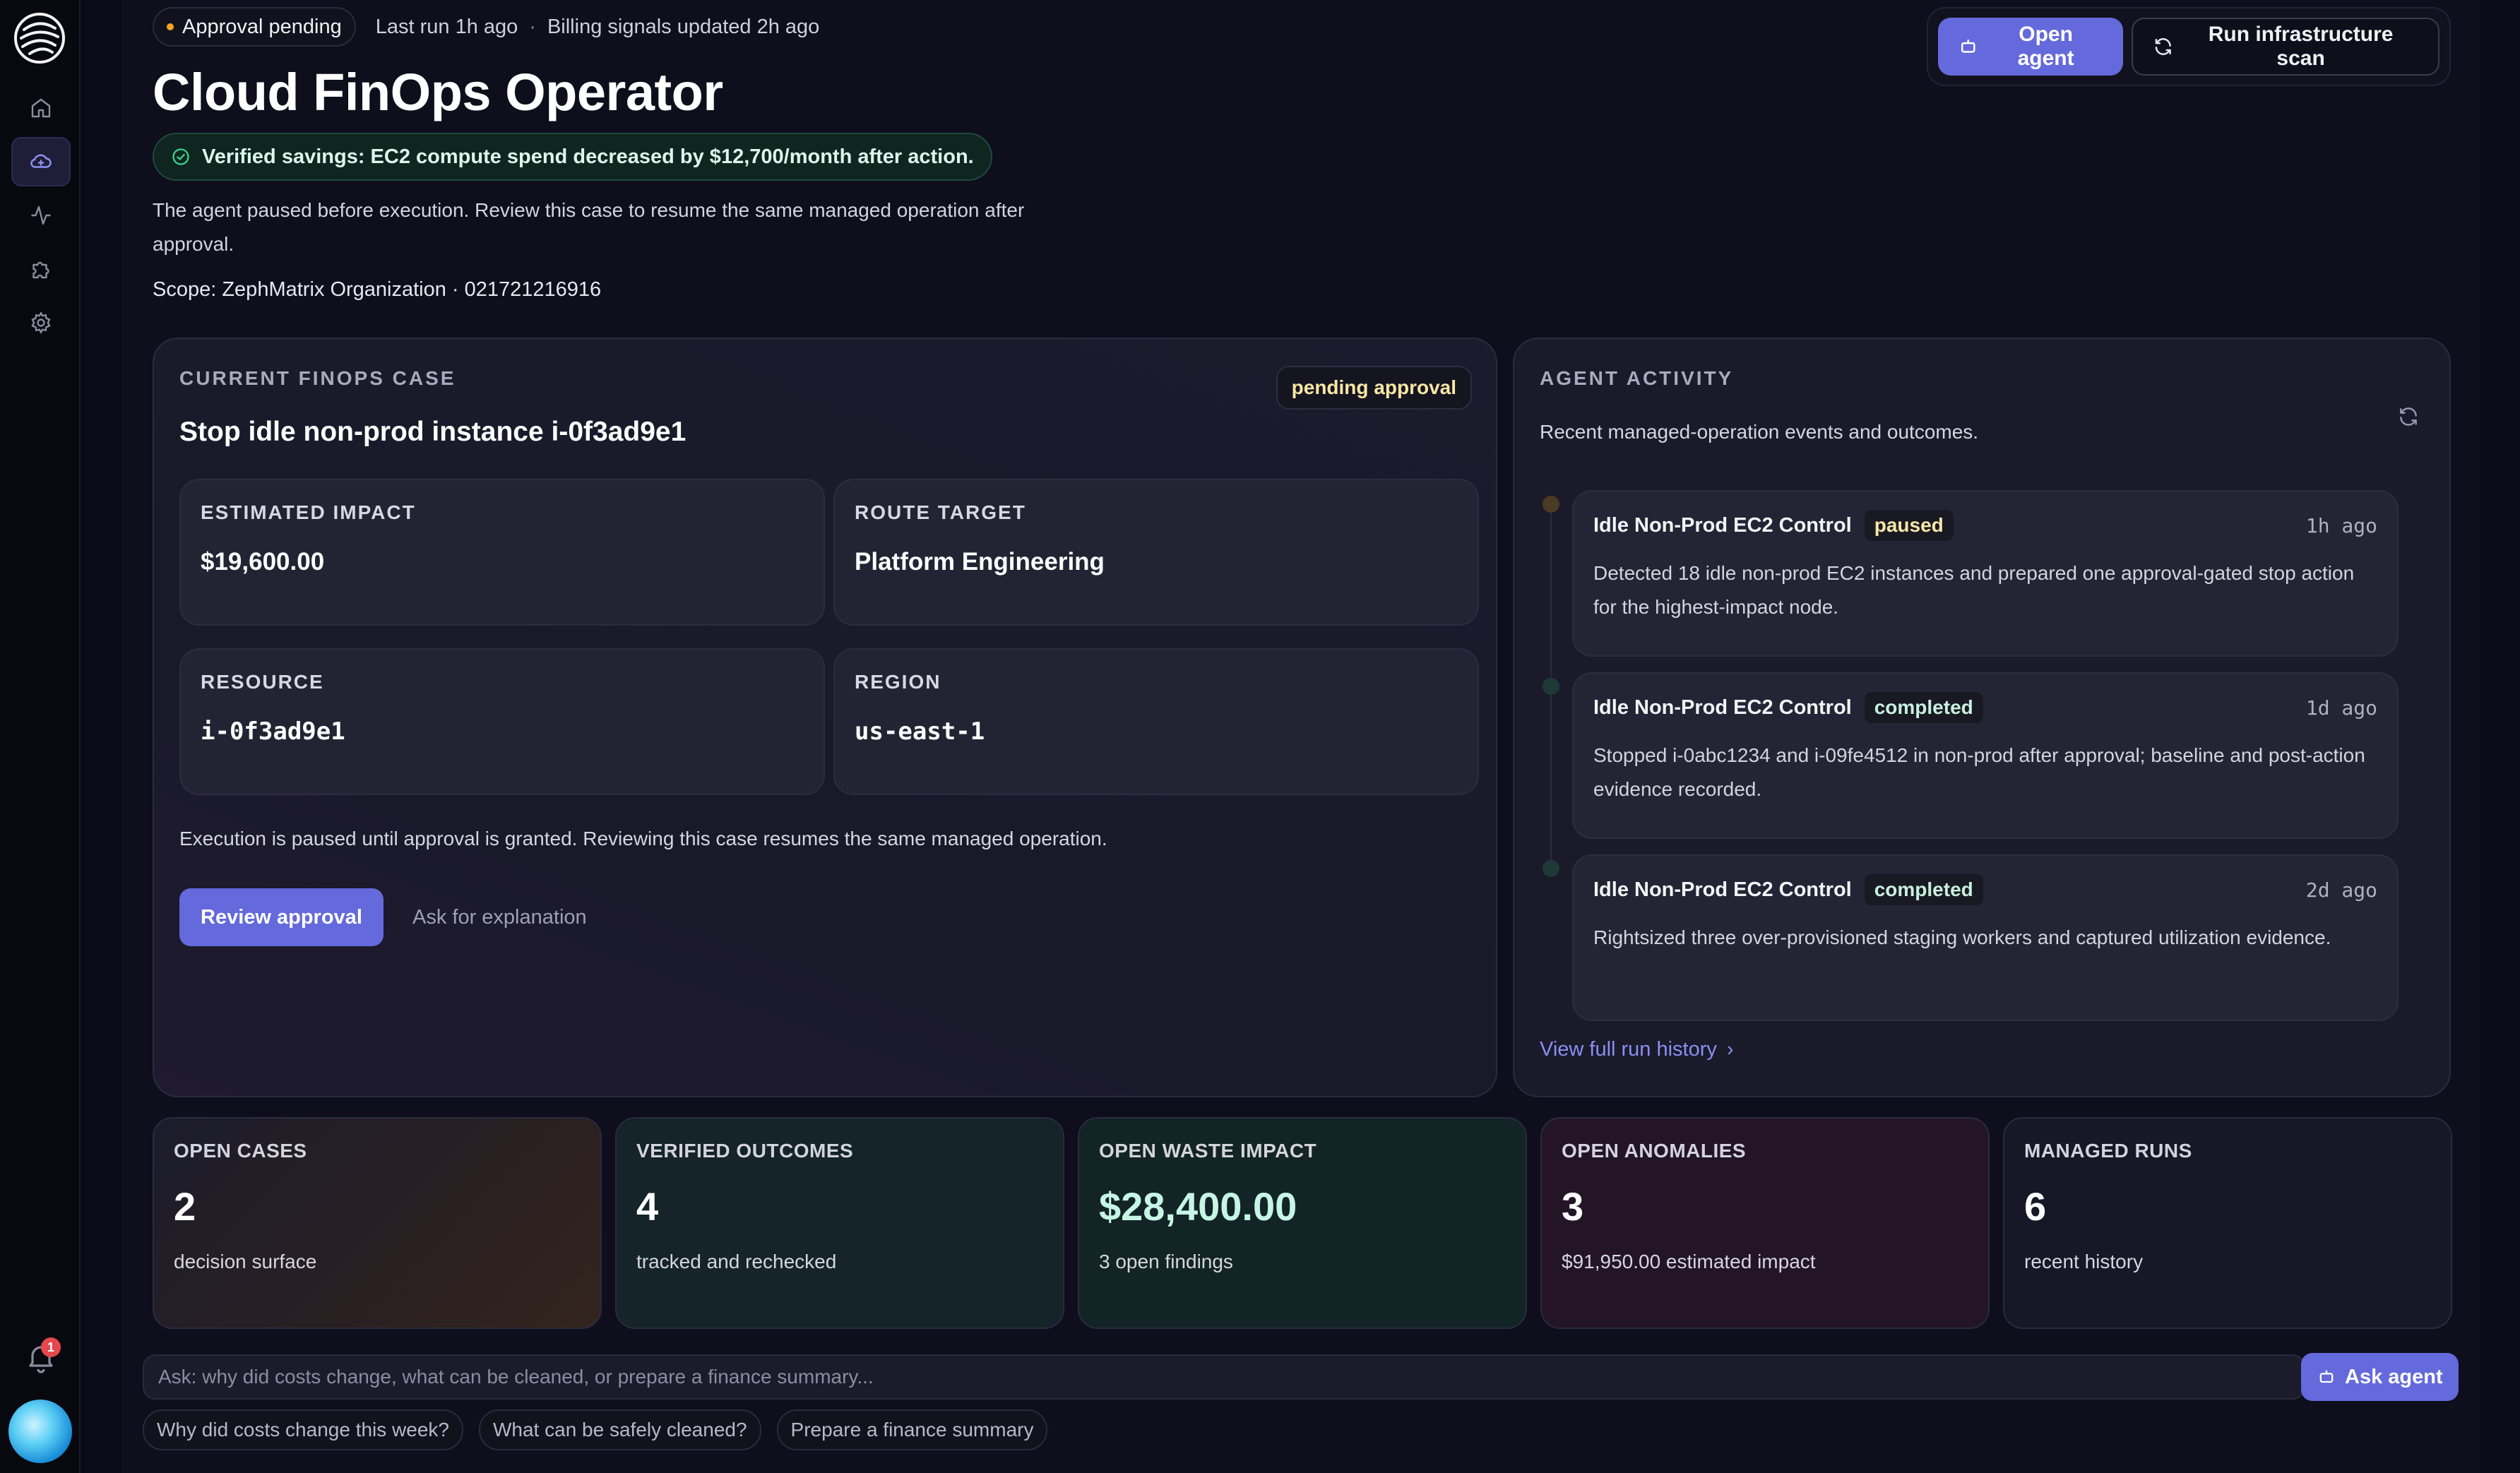 This screenshot has height=1473, width=2520. I want to click on home-icon, so click(41, 108).